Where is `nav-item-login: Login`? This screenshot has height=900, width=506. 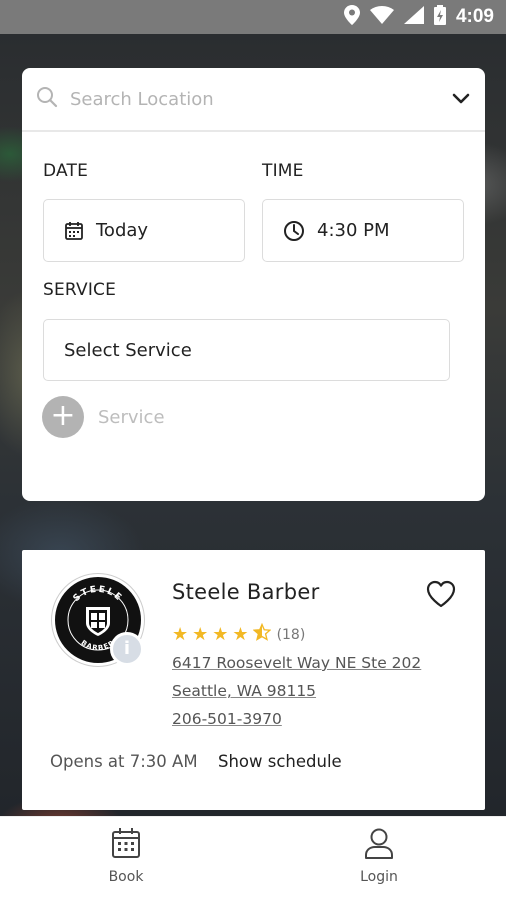 nav-item-login: Login is located at coordinates (379, 856).